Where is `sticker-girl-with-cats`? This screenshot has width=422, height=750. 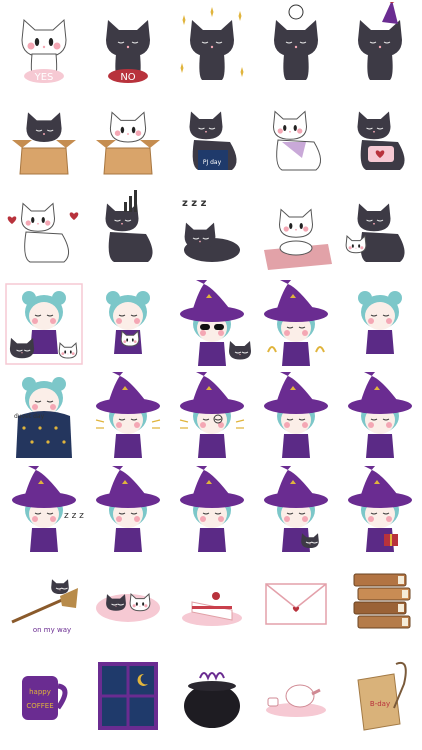
sticker-girl-with-cats is located at coordinates (44, 326).